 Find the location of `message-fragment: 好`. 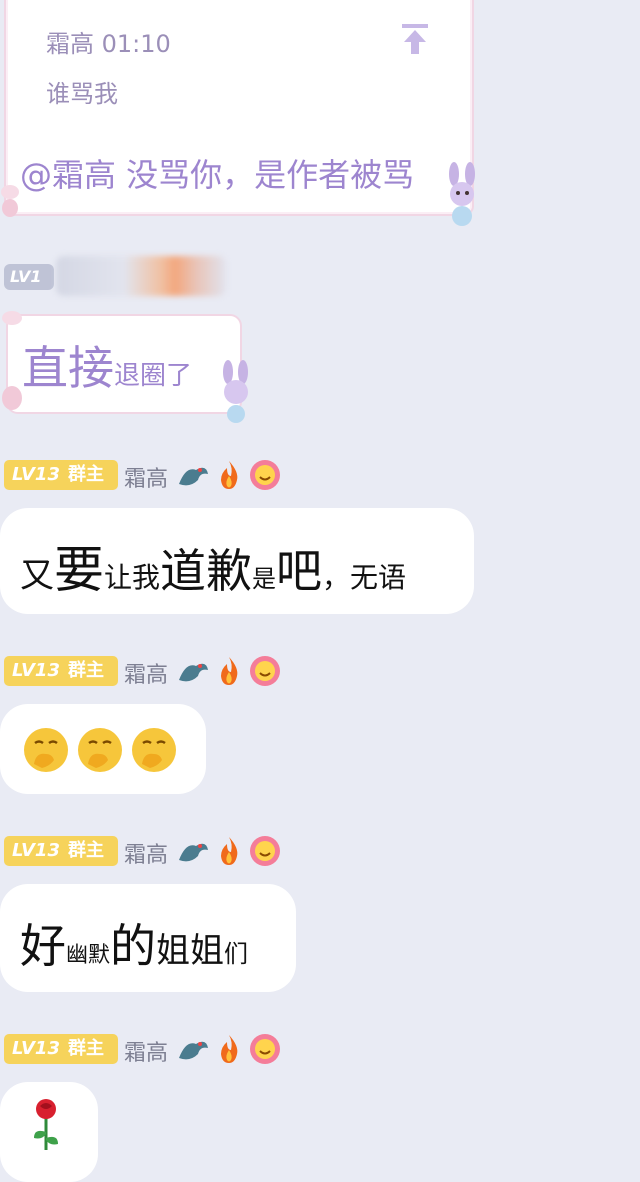

message-fragment: 好 is located at coordinates (43, 946).